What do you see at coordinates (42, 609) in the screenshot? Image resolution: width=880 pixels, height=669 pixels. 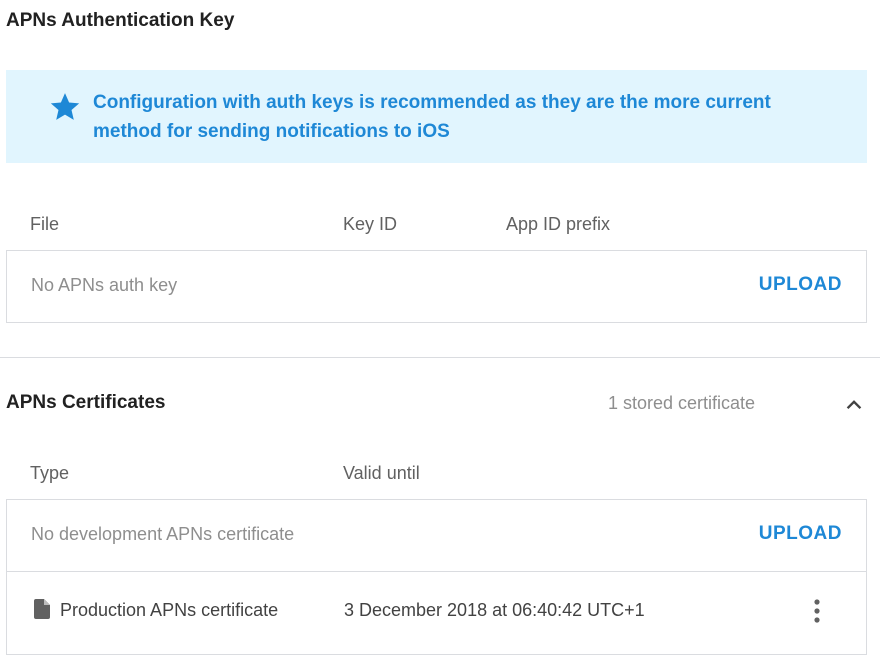 I see `file-icon` at bounding box center [42, 609].